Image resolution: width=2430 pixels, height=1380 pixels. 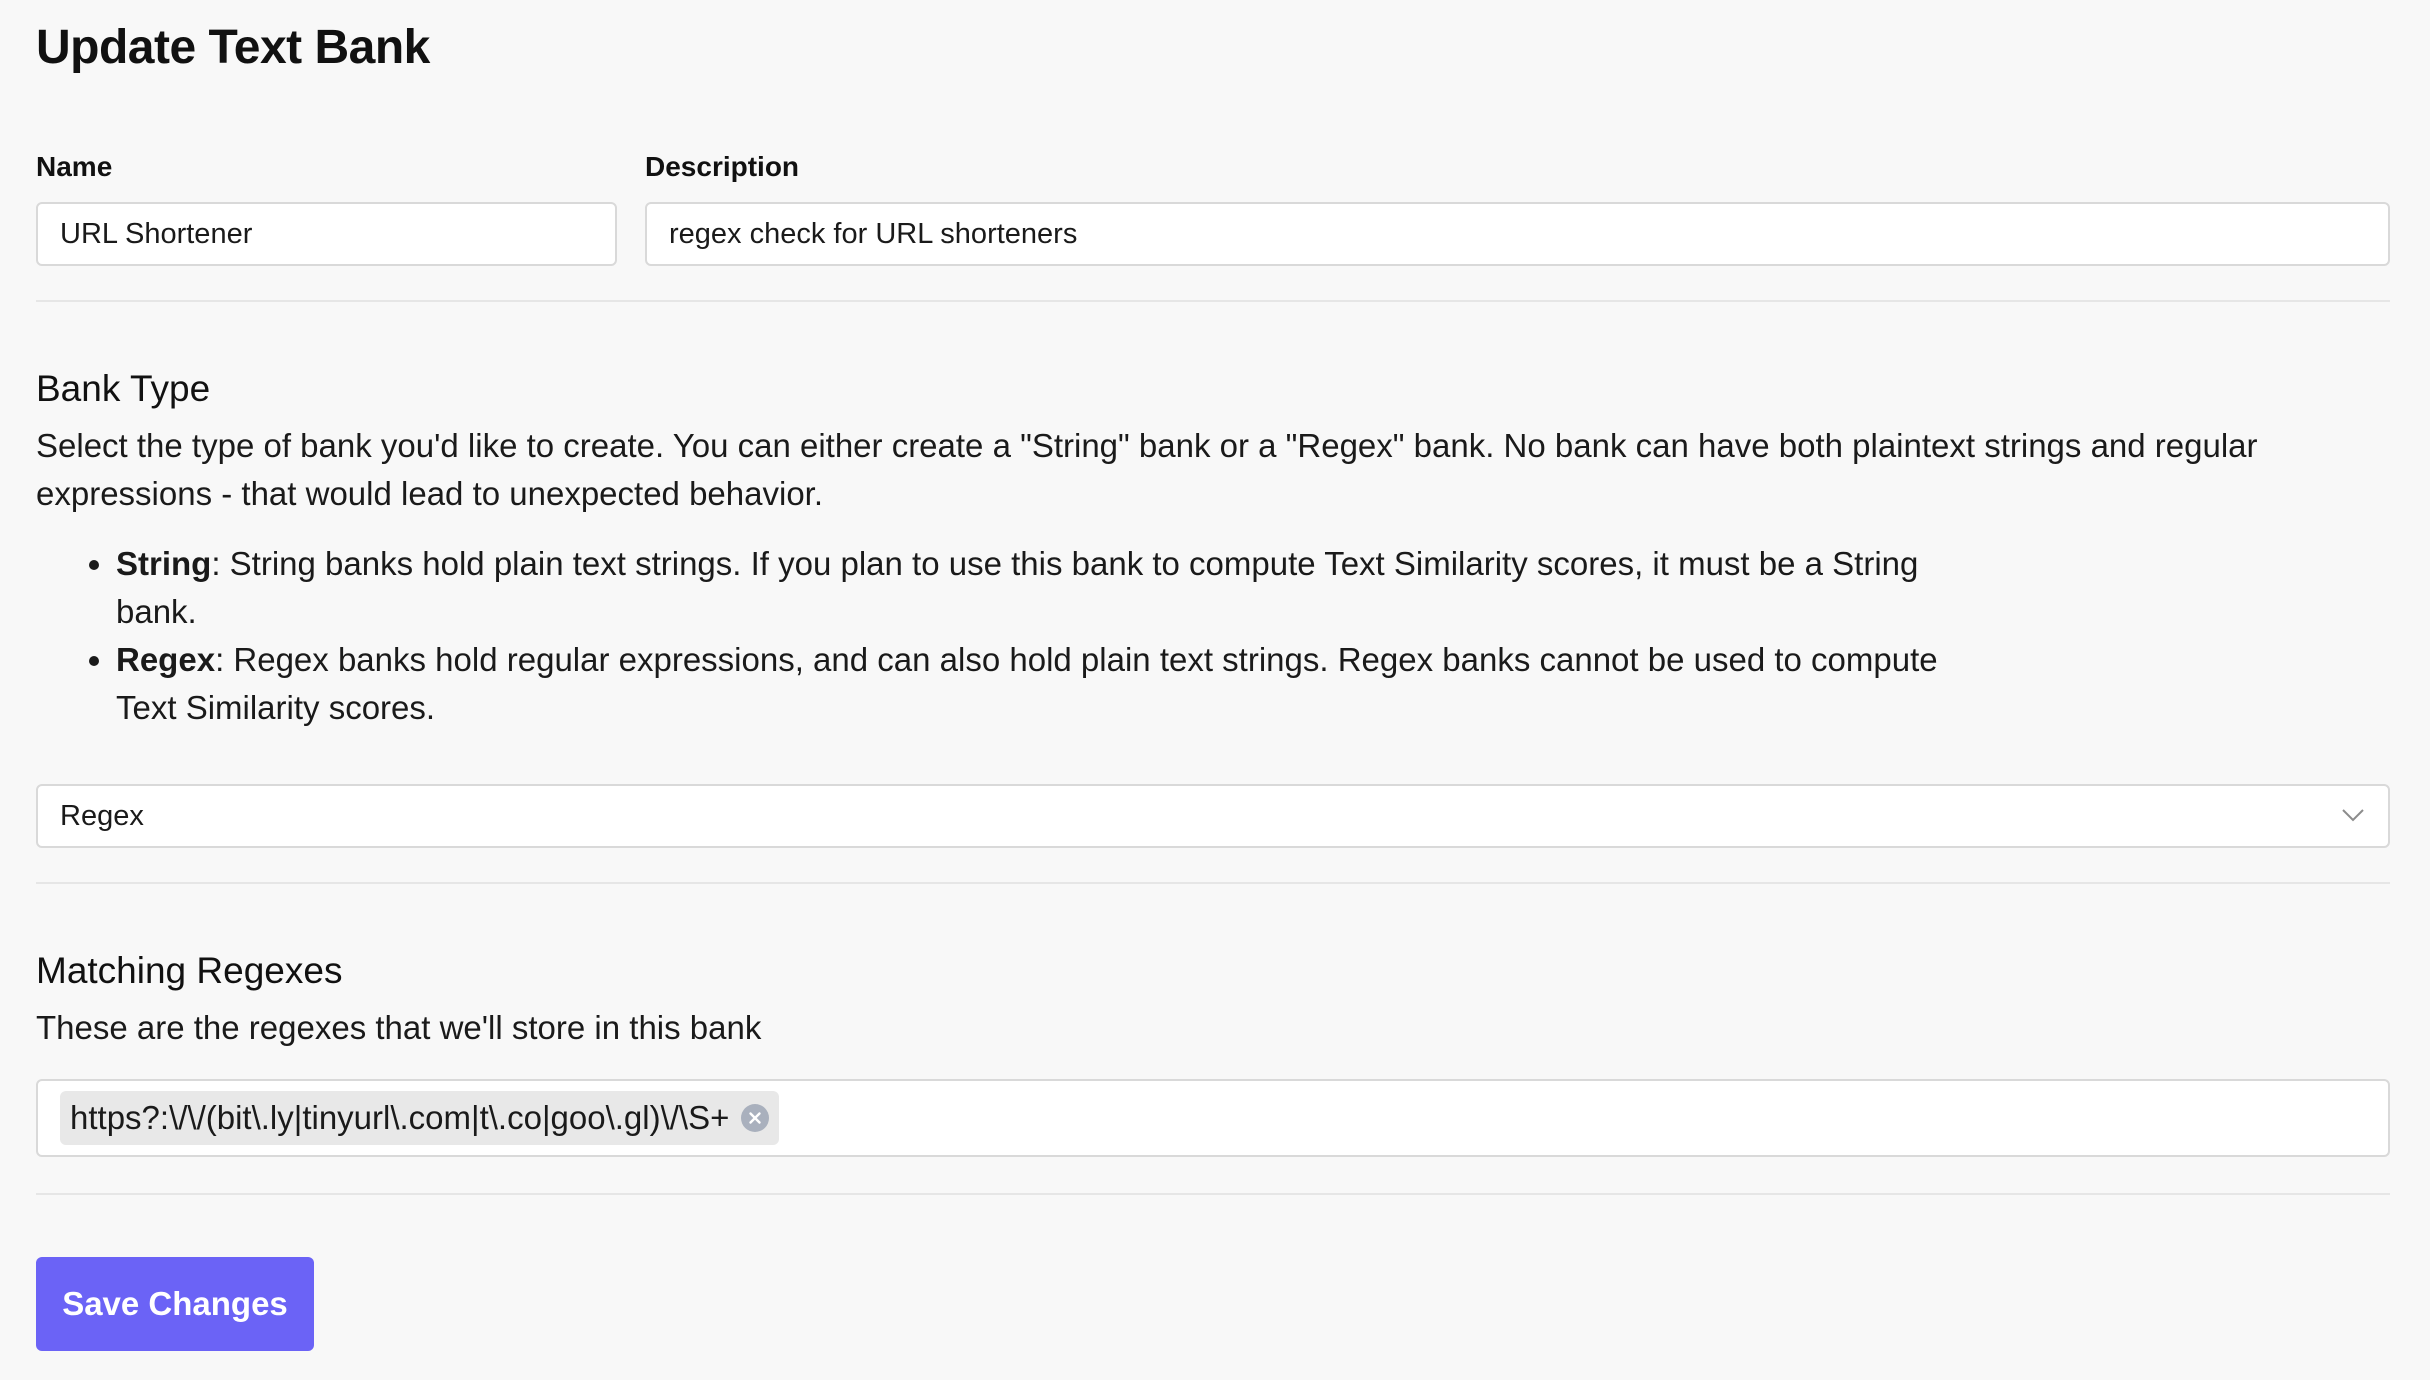 What do you see at coordinates (175, 1304) in the screenshot?
I see `save-changes-button: Save Changes` at bounding box center [175, 1304].